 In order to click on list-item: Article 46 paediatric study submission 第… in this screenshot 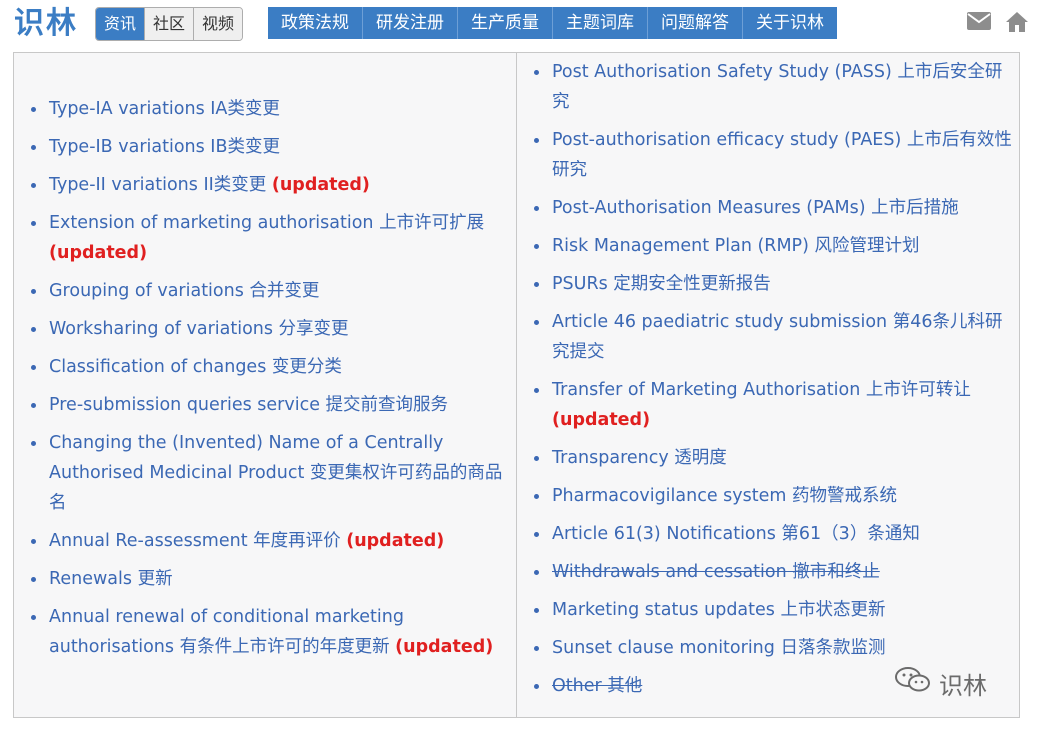, I will do `click(768, 337)`.